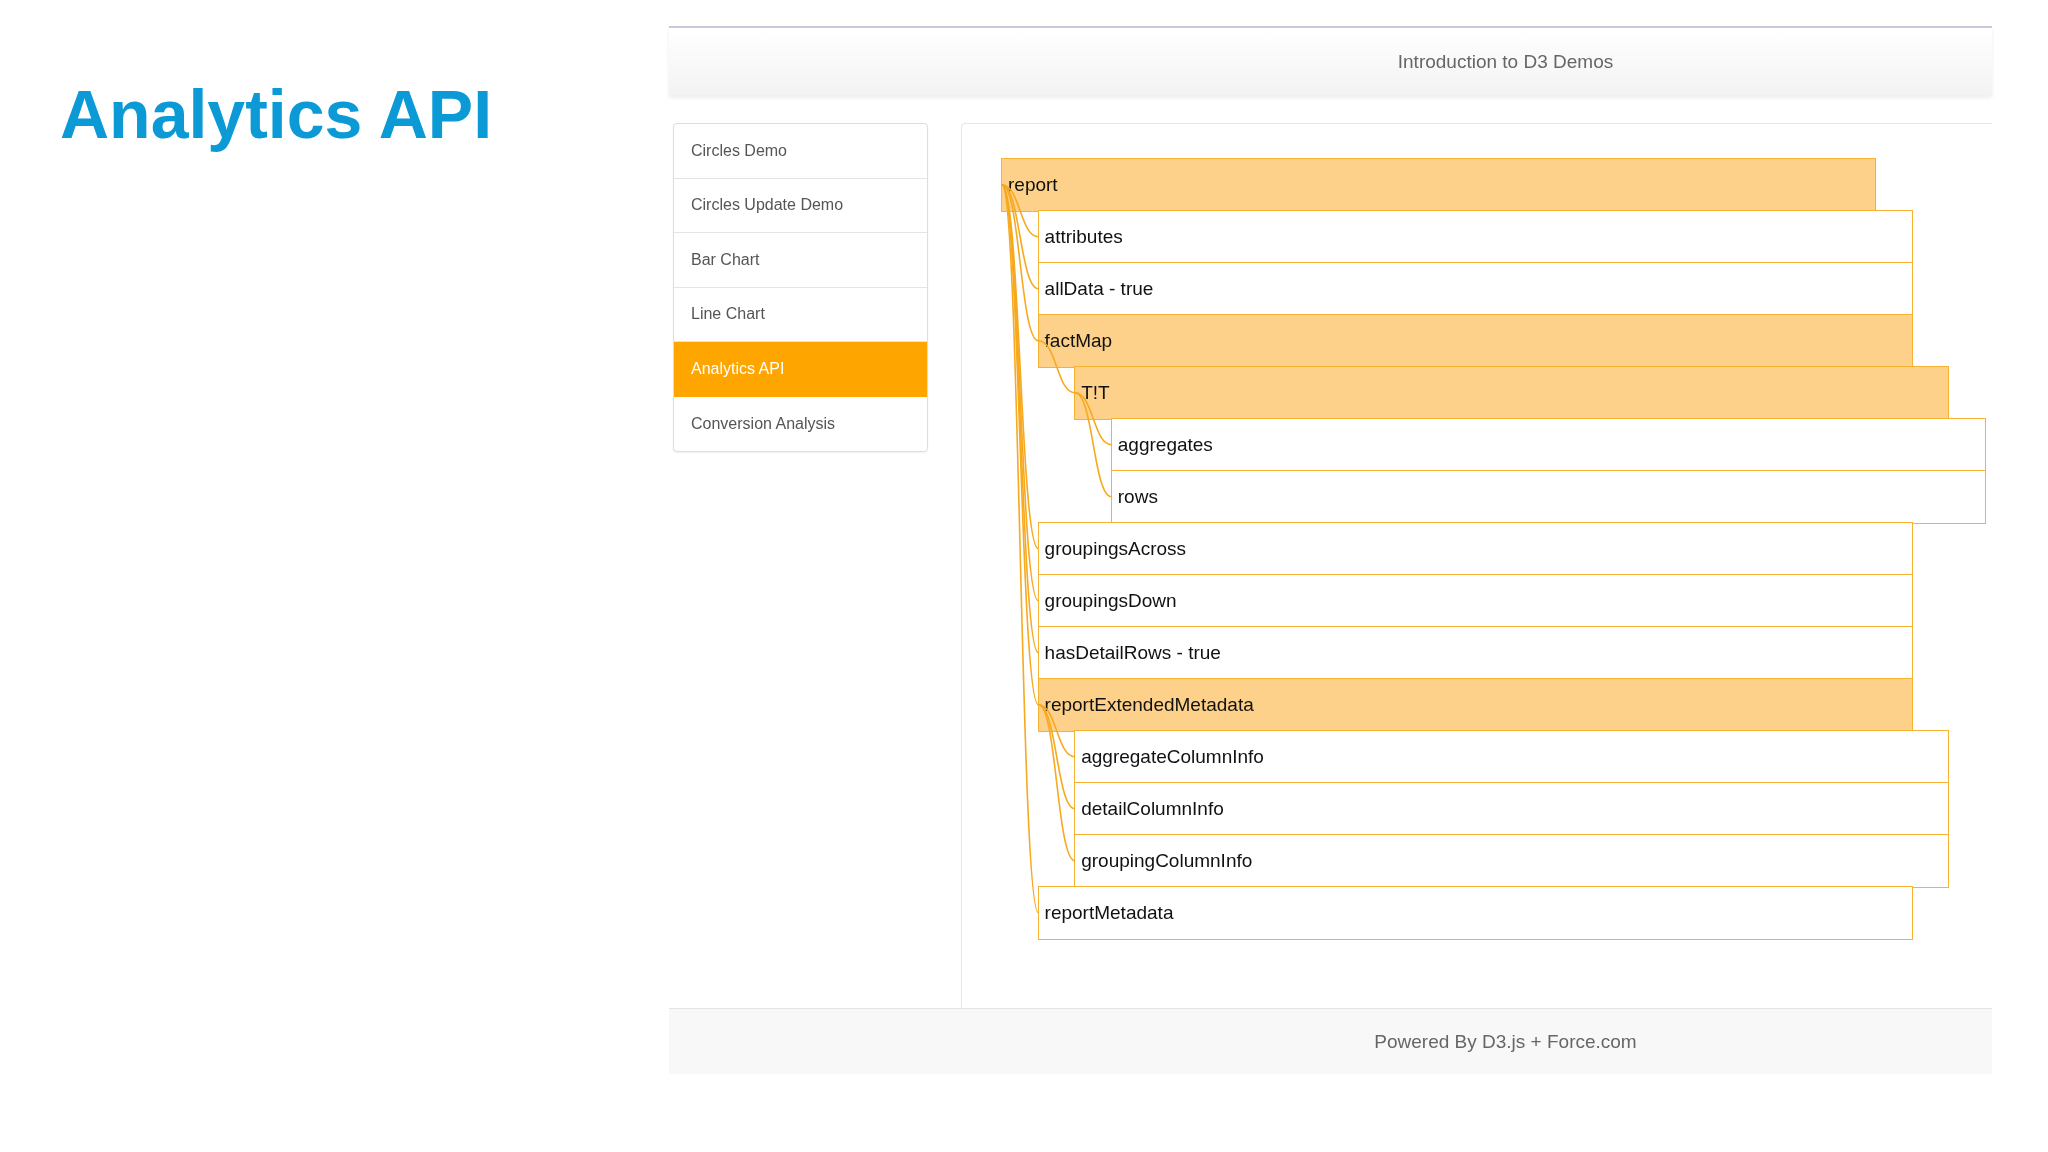 The image size is (2048, 1152). Describe the element at coordinates (1548, 445) in the screenshot. I see `tree-node: aggregates` at that location.